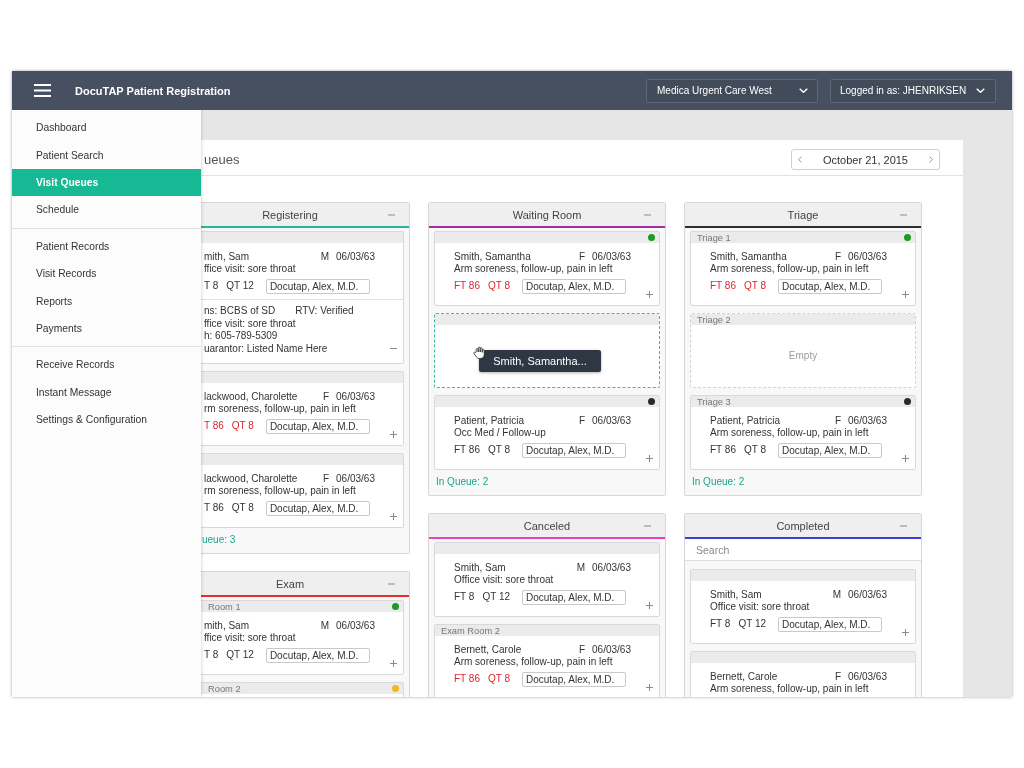 Image resolution: width=1024 pixels, height=768 pixels. I want to click on sidebar-item: Schedule, so click(106, 210).